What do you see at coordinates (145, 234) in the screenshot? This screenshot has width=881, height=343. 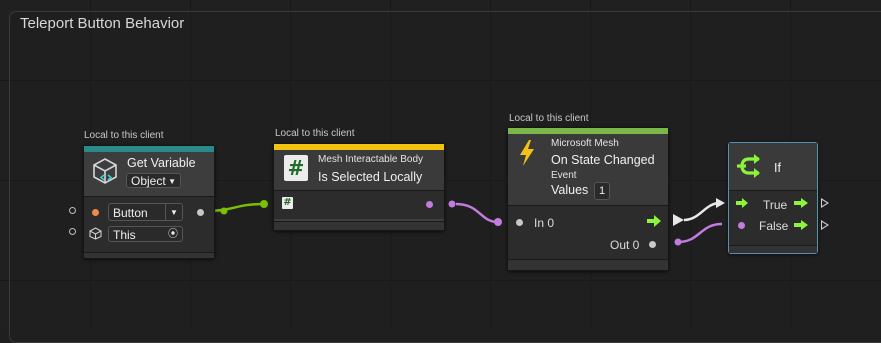 I see `object-target-field: This ⦿` at bounding box center [145, 234].